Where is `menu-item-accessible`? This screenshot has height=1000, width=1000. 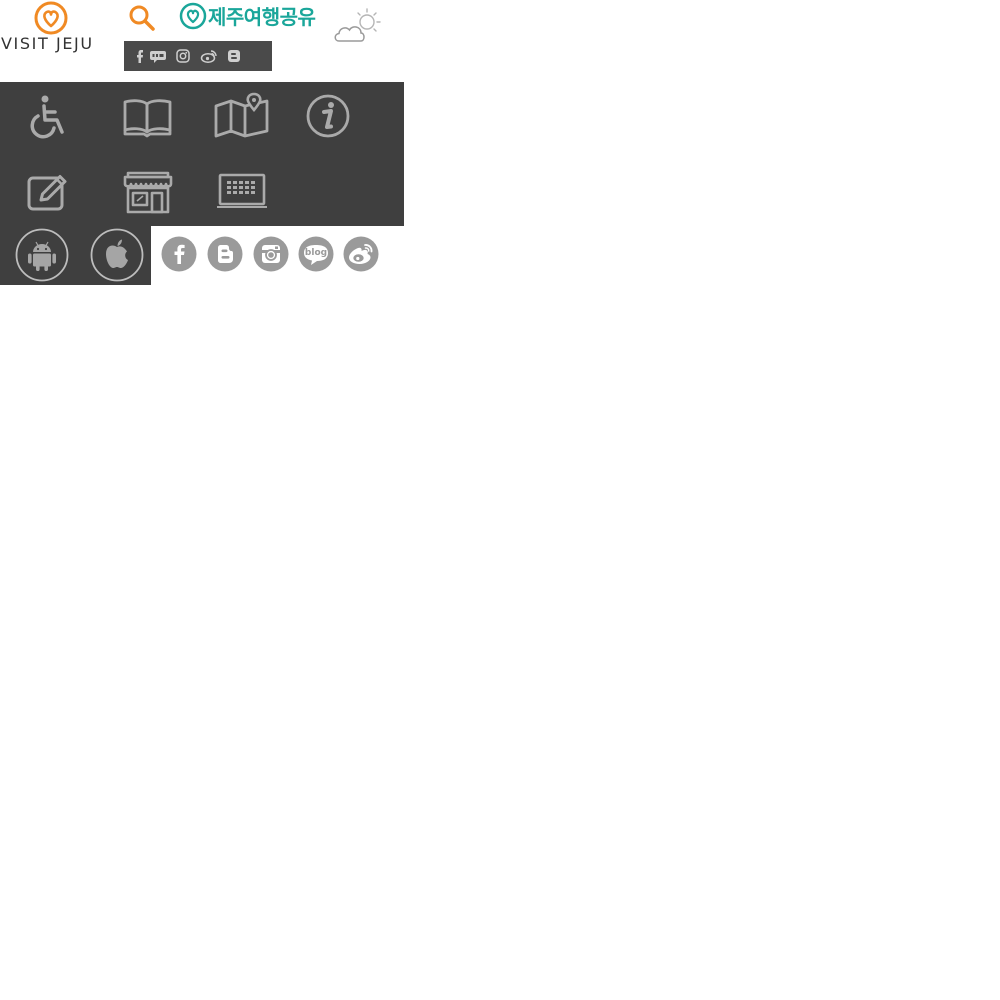
menu-item-accessible is located at coordinates (49, 117).